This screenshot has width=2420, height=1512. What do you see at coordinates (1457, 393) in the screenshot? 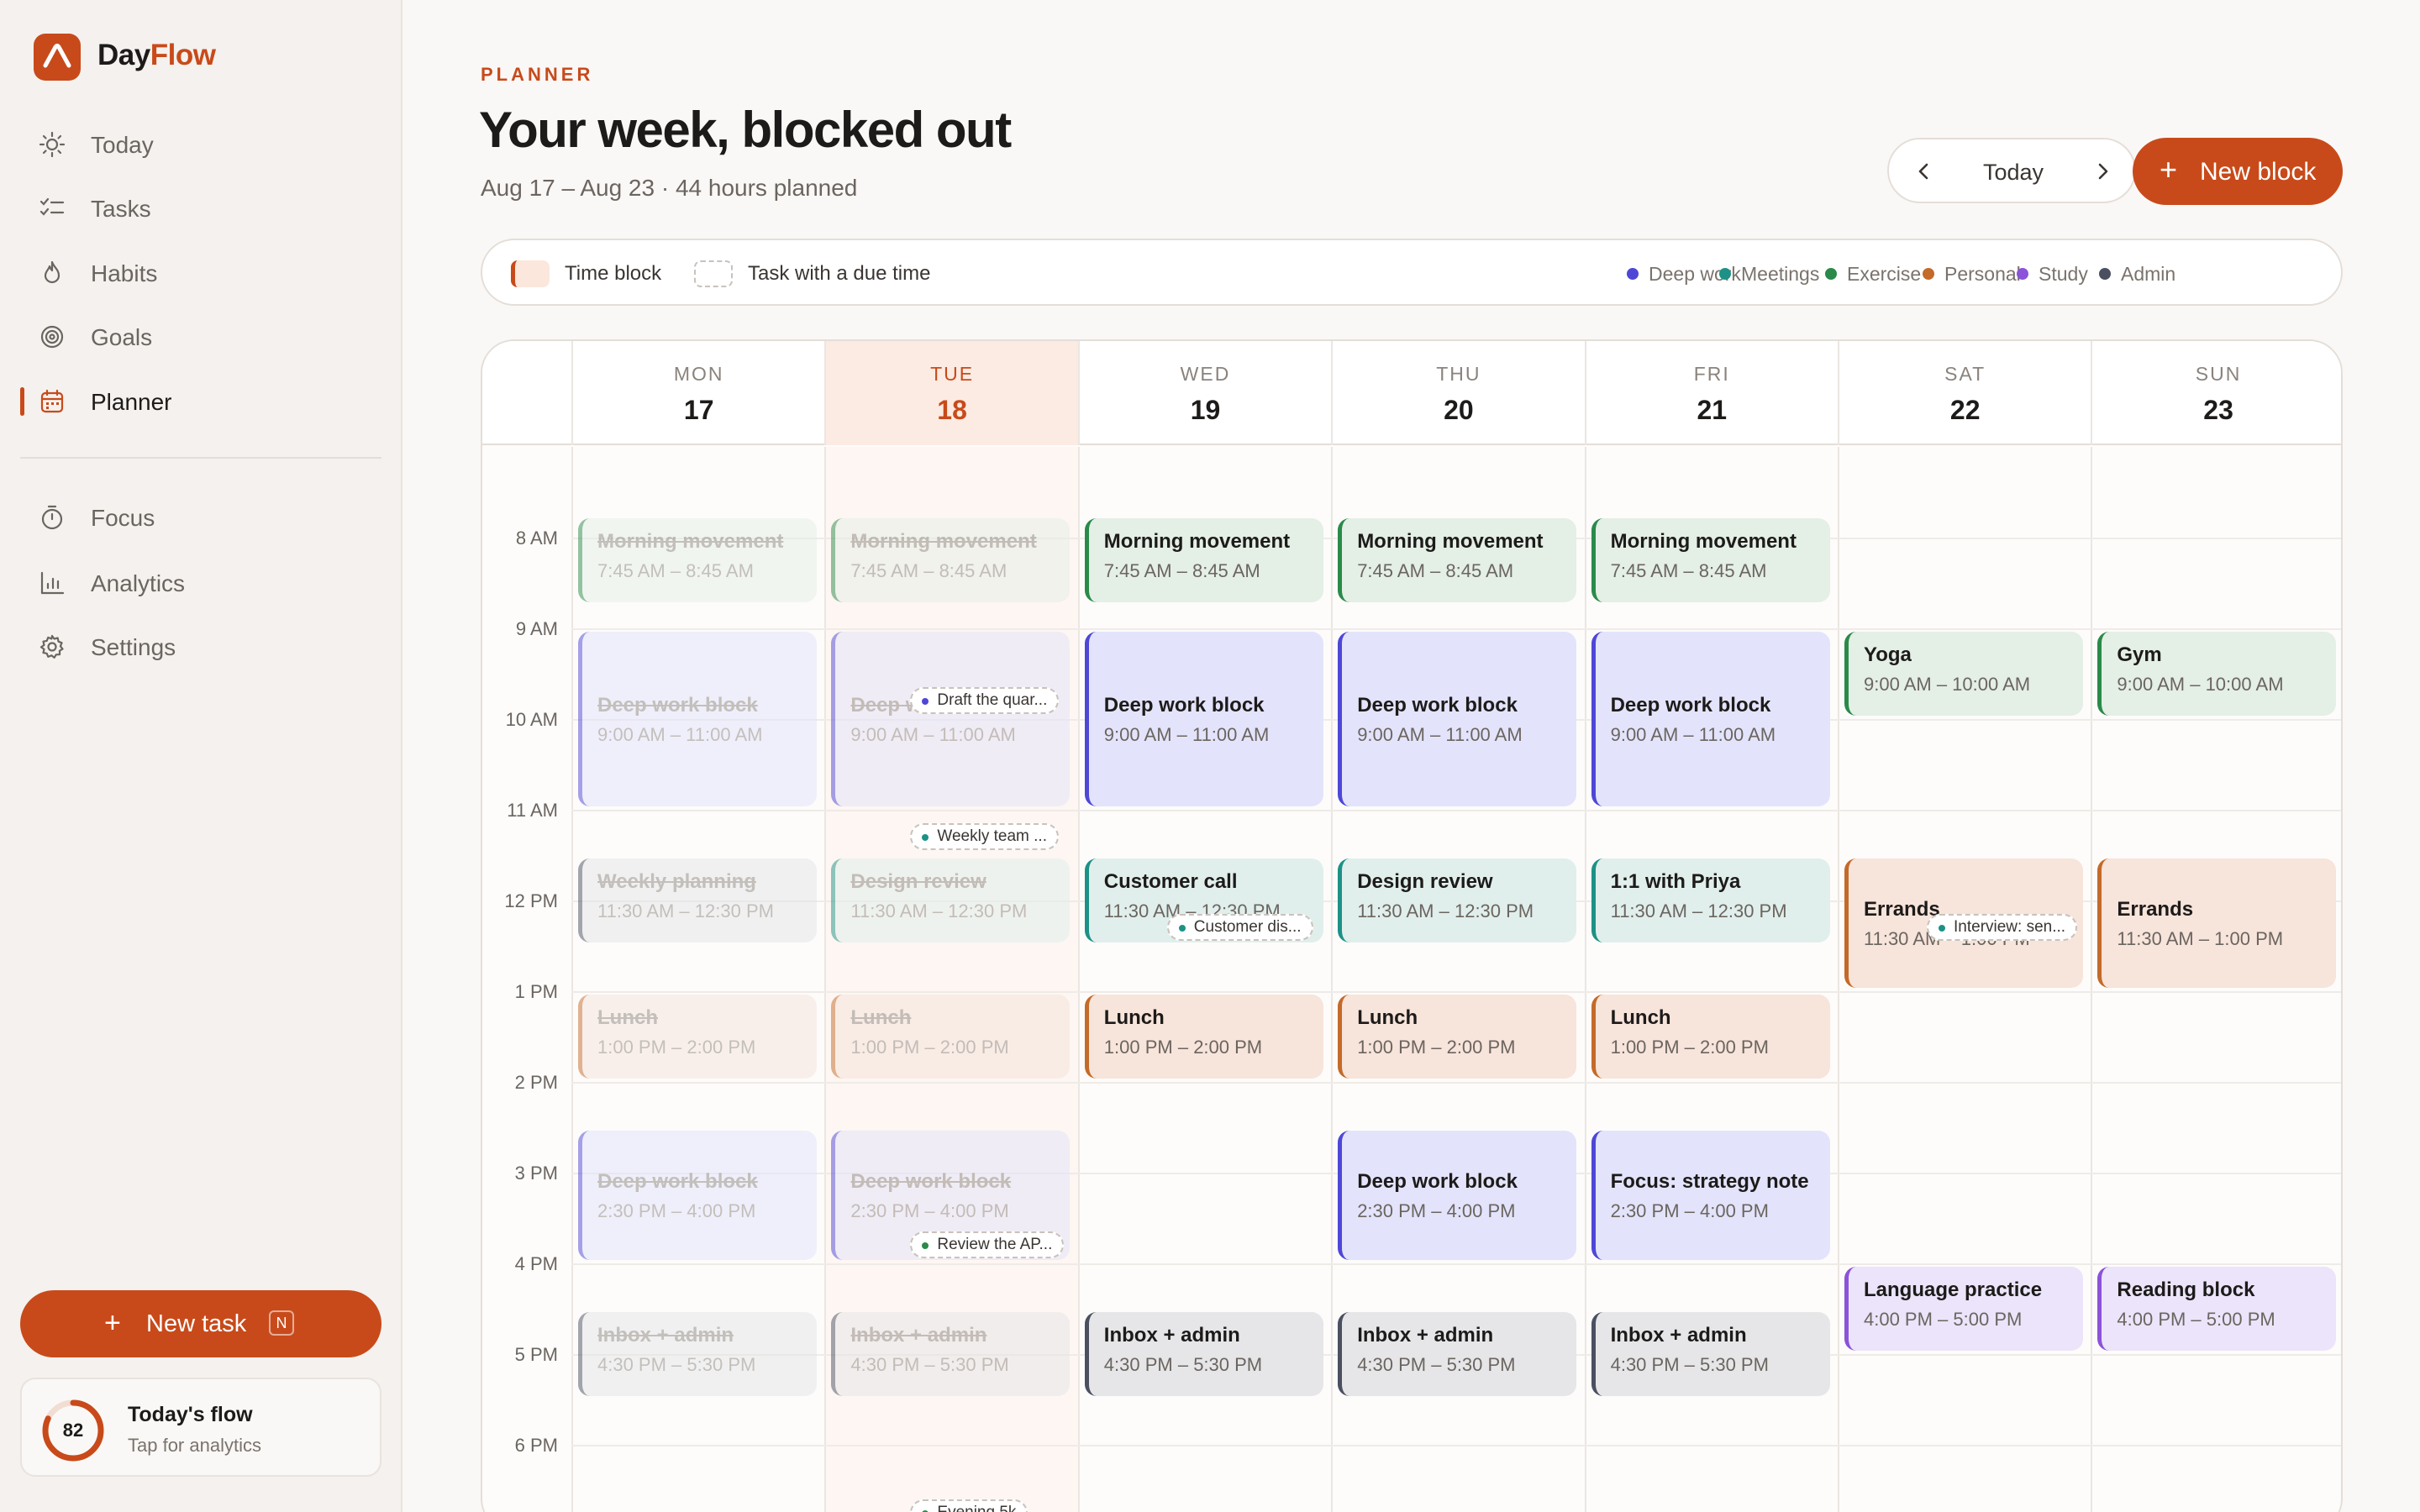
I see `day-header: THU 20` at bounding box center [1457, 393].